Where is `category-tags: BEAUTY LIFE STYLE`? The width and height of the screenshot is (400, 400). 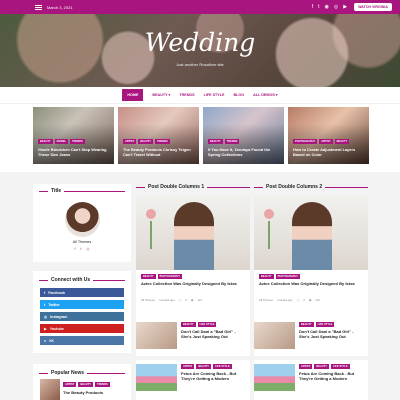
category-tags: BEAUTY LIFE STYLE is located at coordinates (331, 324).